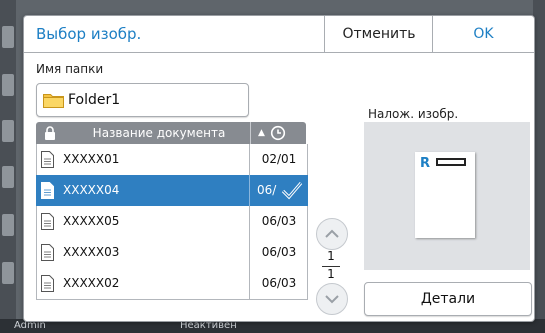 The width and height of the screenshot is (545, 333). What do you see at coordinates (70, 69) in the screenshot?
I see `folder-name-label: Имя папки` at bounding box center [70, 69].